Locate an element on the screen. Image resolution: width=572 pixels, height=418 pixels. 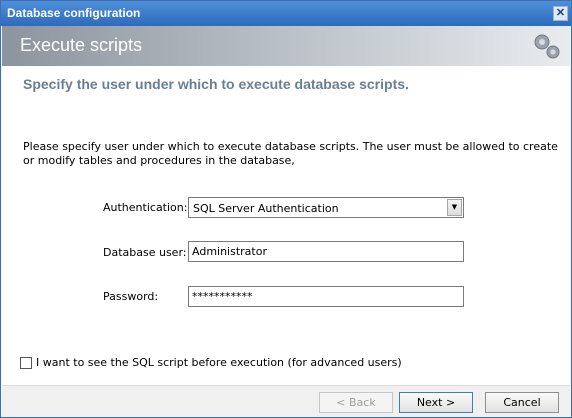
close-button: ✕ is located at coordinates (560, 13).